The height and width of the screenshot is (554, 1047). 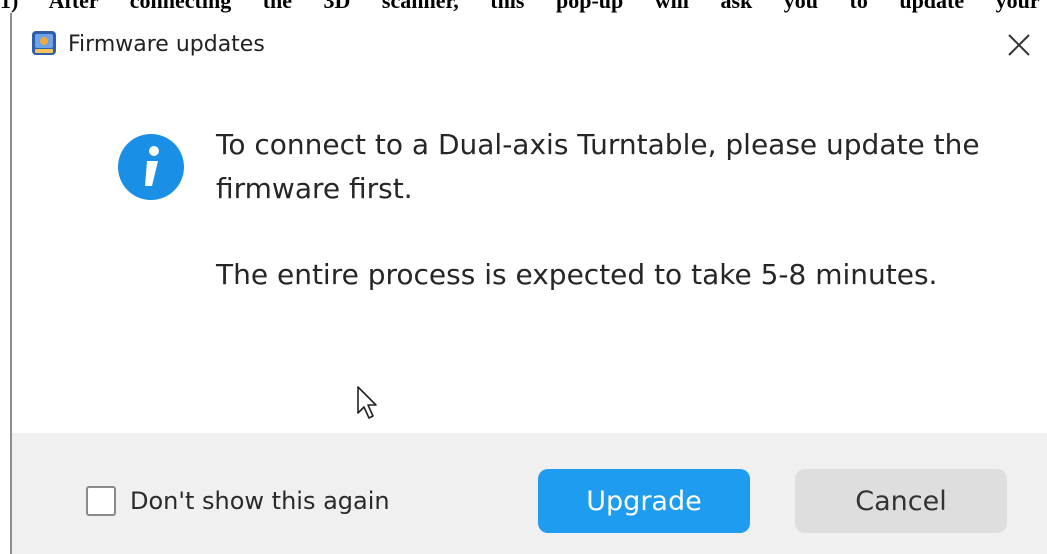 I want to click on close-icon, so click(x=1019, y=45).